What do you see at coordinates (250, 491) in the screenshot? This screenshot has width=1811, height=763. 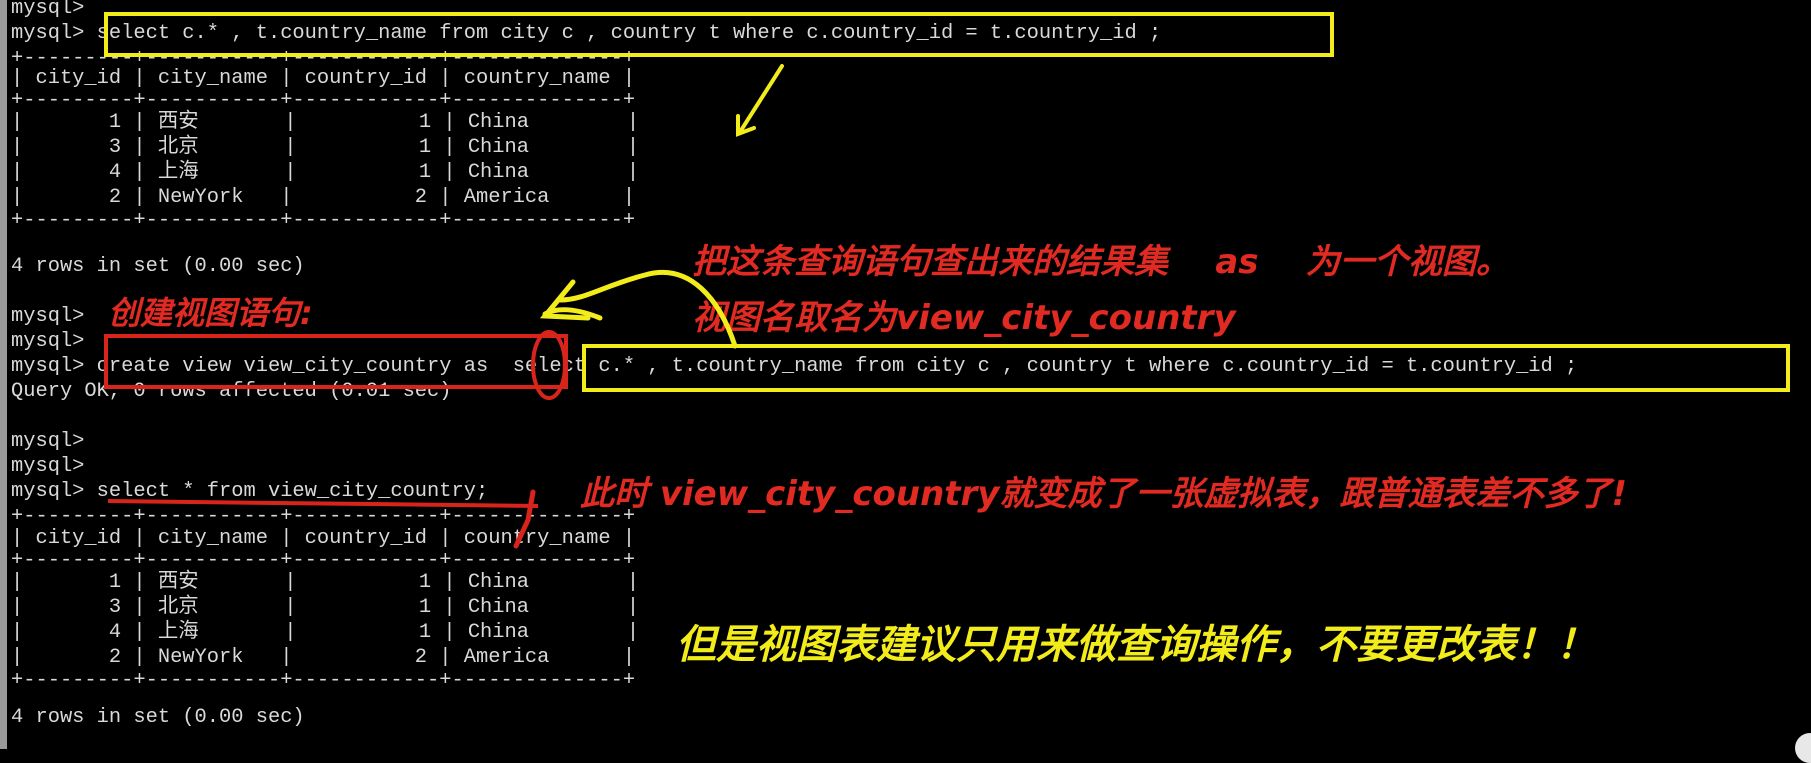 I see `terminal-line: mysql> select * from view_city_country;` at bounding box center [250, 491].